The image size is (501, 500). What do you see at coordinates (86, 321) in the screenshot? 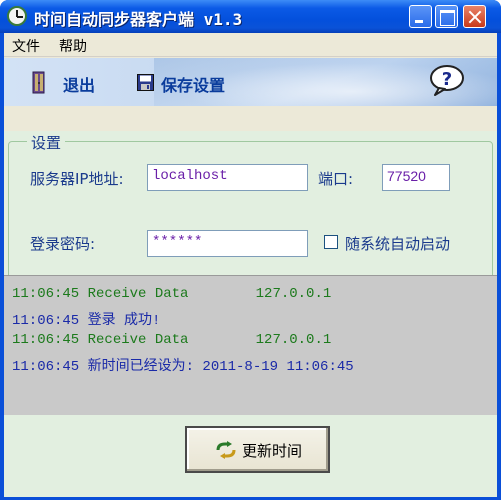
I see `log-line: 11:06:45 登录 成功!` at bounding box center [86, 321].